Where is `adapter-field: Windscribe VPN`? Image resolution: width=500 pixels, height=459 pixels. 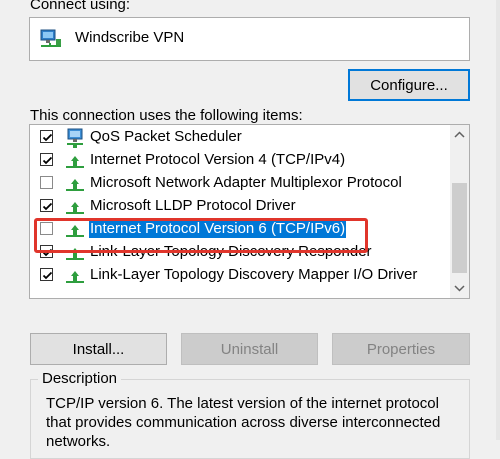
adapter-field: Windscribe VPN is located at coordinates (249, 39).